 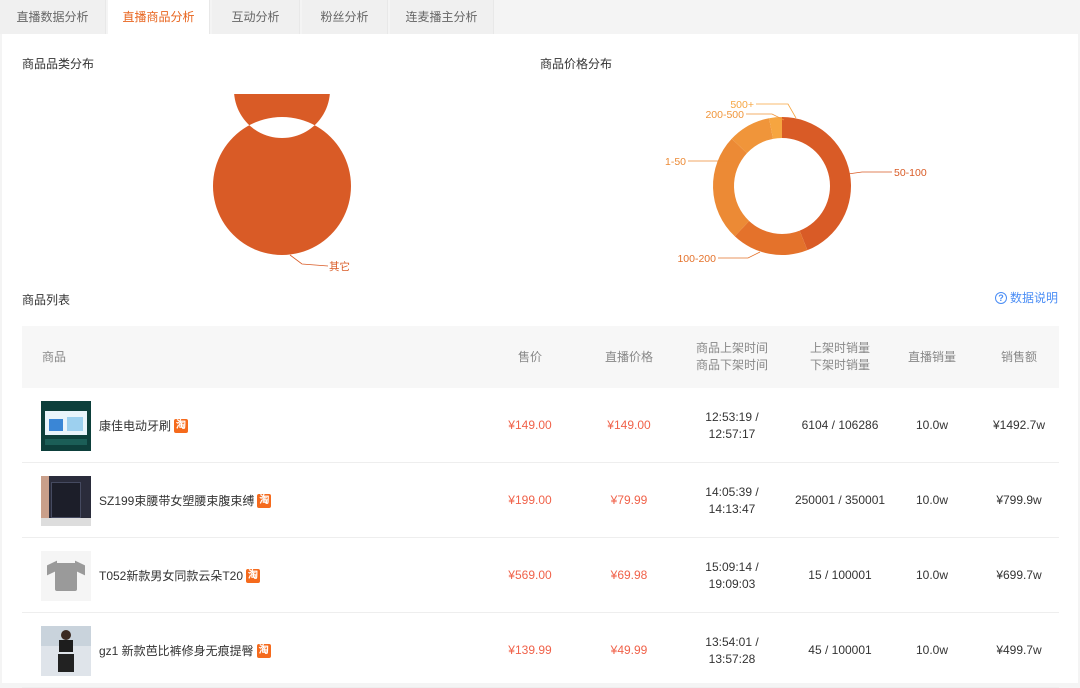 What do you see at coordinates (1018, 356) in the screenshot?
I see `header-revenue: 销售额` at bounding box center [1018, 356].